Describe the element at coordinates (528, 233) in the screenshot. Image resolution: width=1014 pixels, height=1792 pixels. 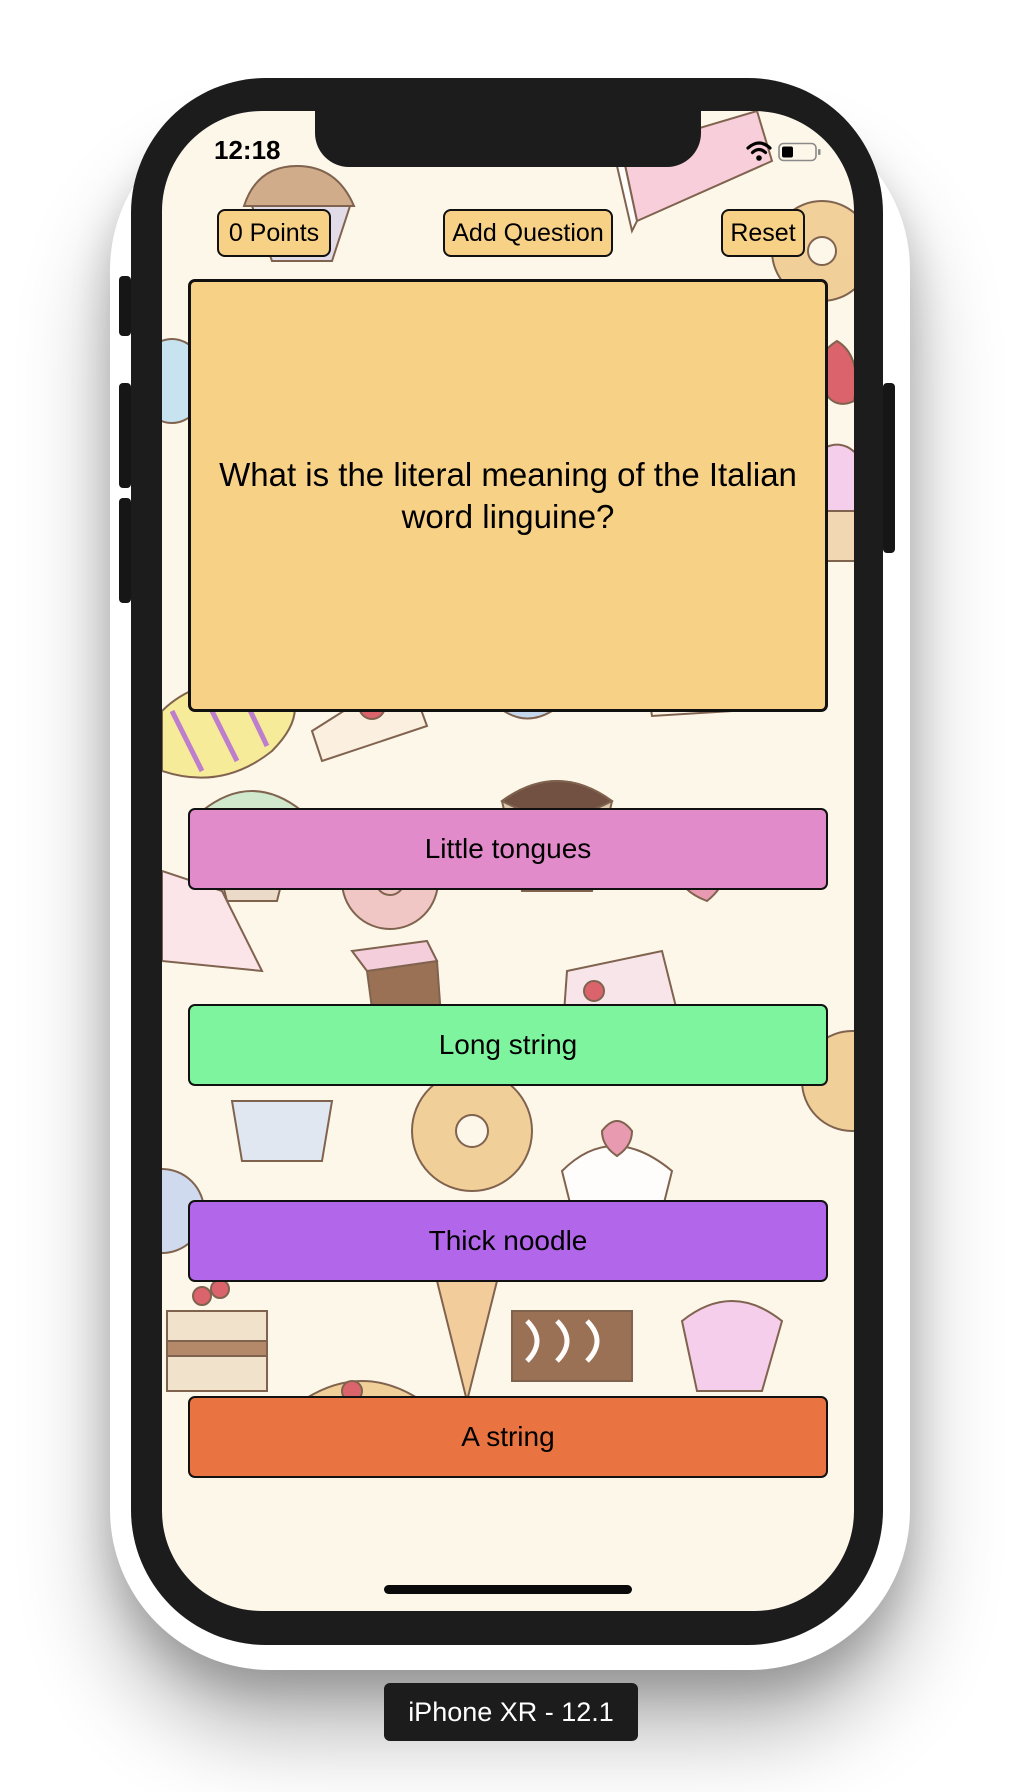
I see `add-question-button: Add Question` at that location.